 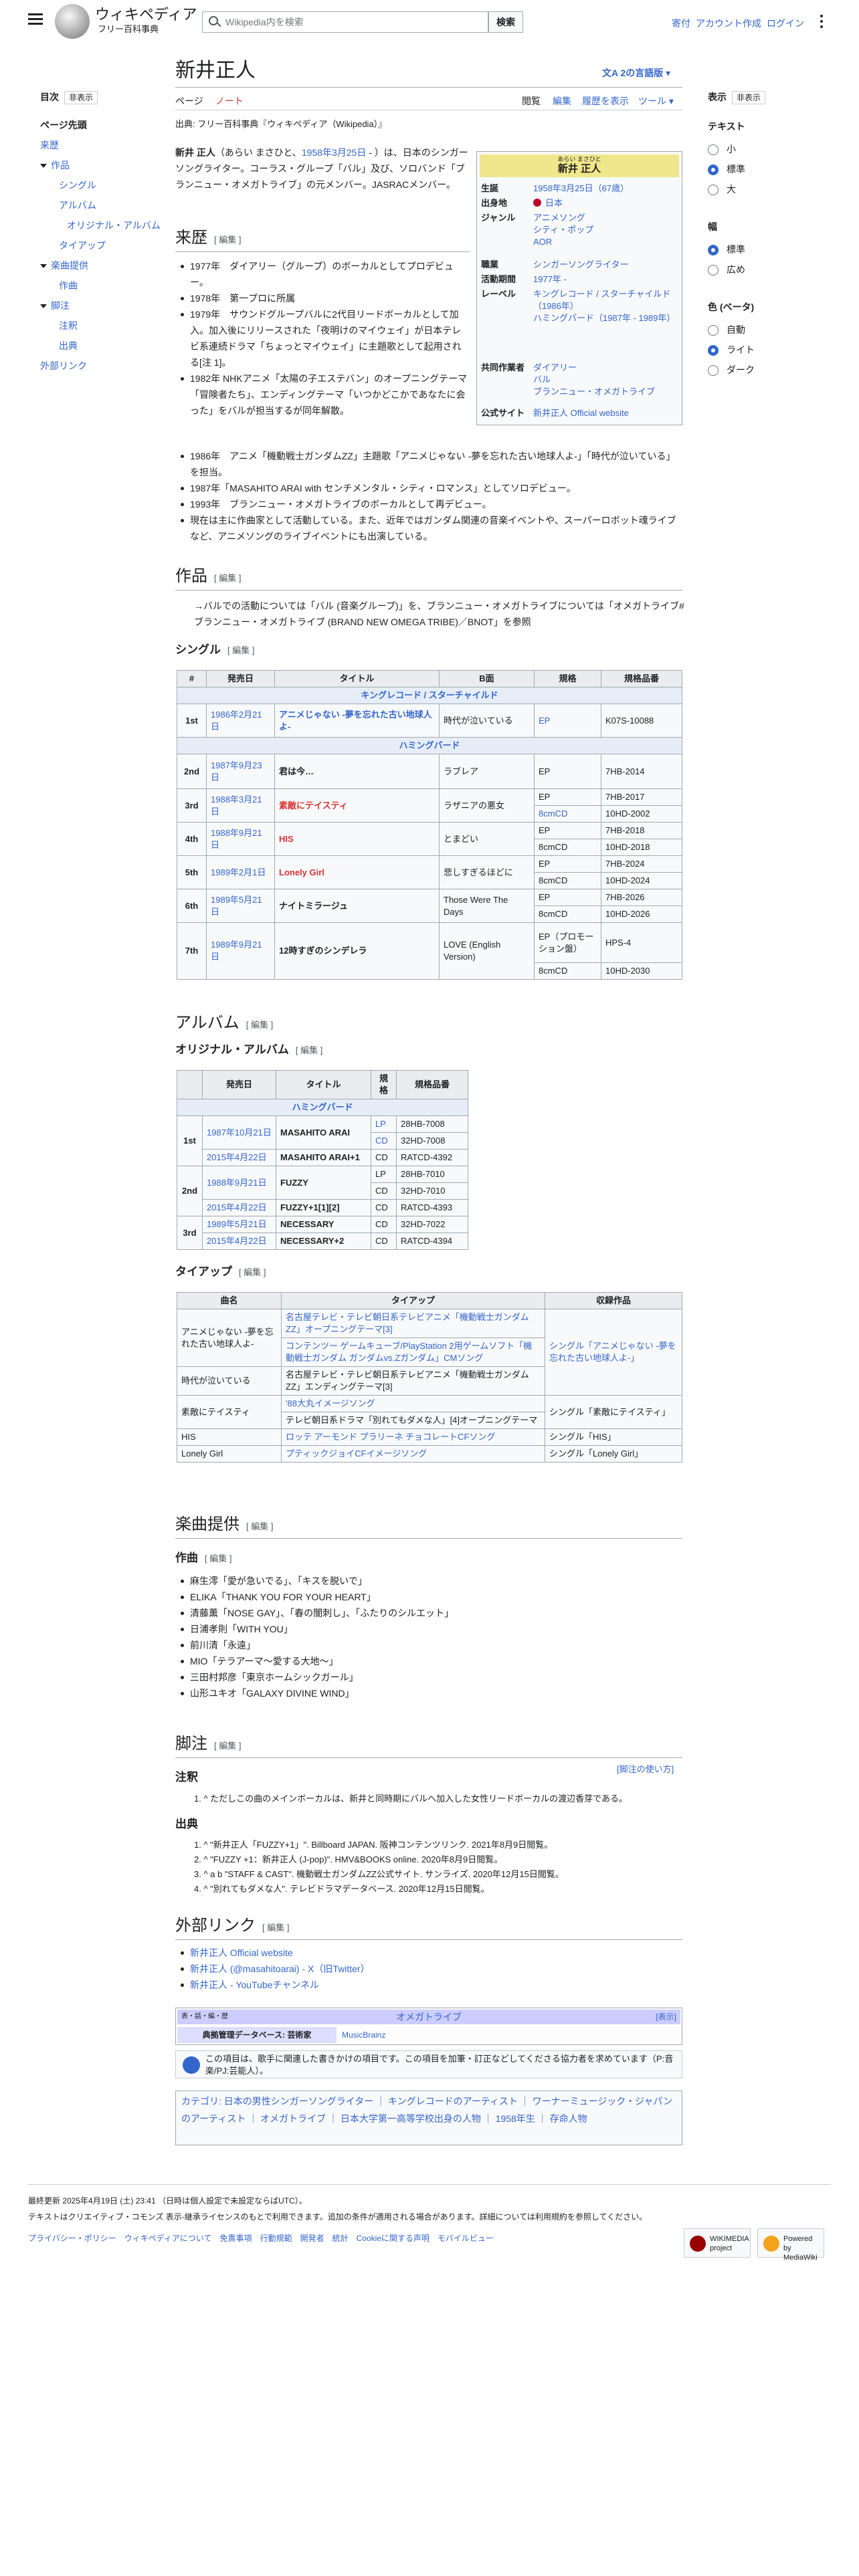 I want to click on tab-history: 履歴を表示, so click(x=605, y=101).